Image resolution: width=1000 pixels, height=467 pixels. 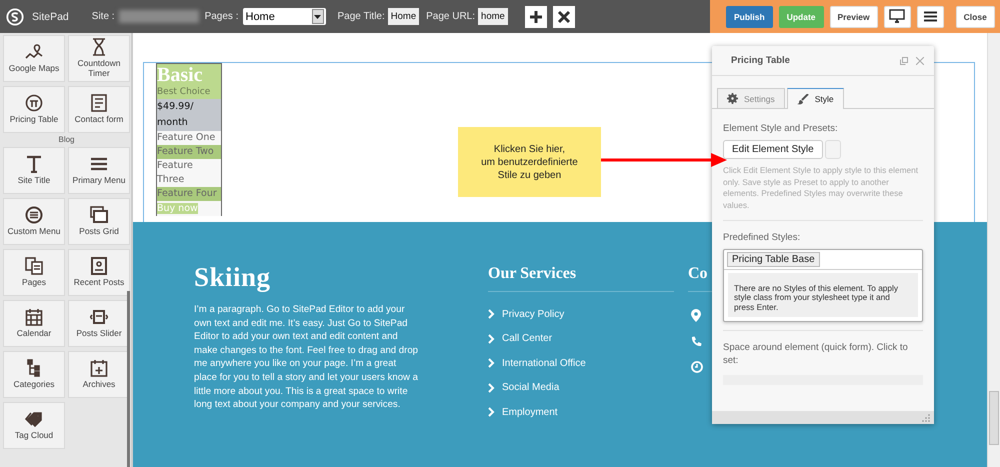 What do you see at coordinates (762, 237) in the screenshot?
I see `section-label: Predefined Styles:` at bounding box center [762, 237].